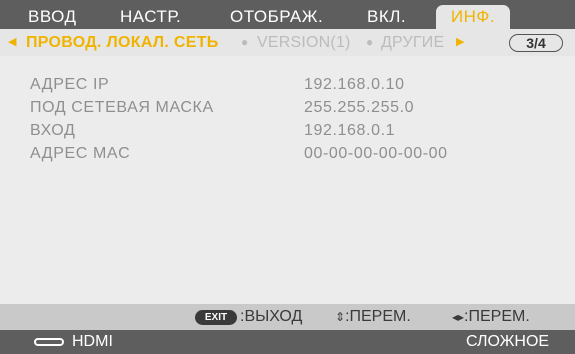 The image size is (575, 354). I want to click on menu-mode-label: СЛОЖНОЕ, so click(508, 341).